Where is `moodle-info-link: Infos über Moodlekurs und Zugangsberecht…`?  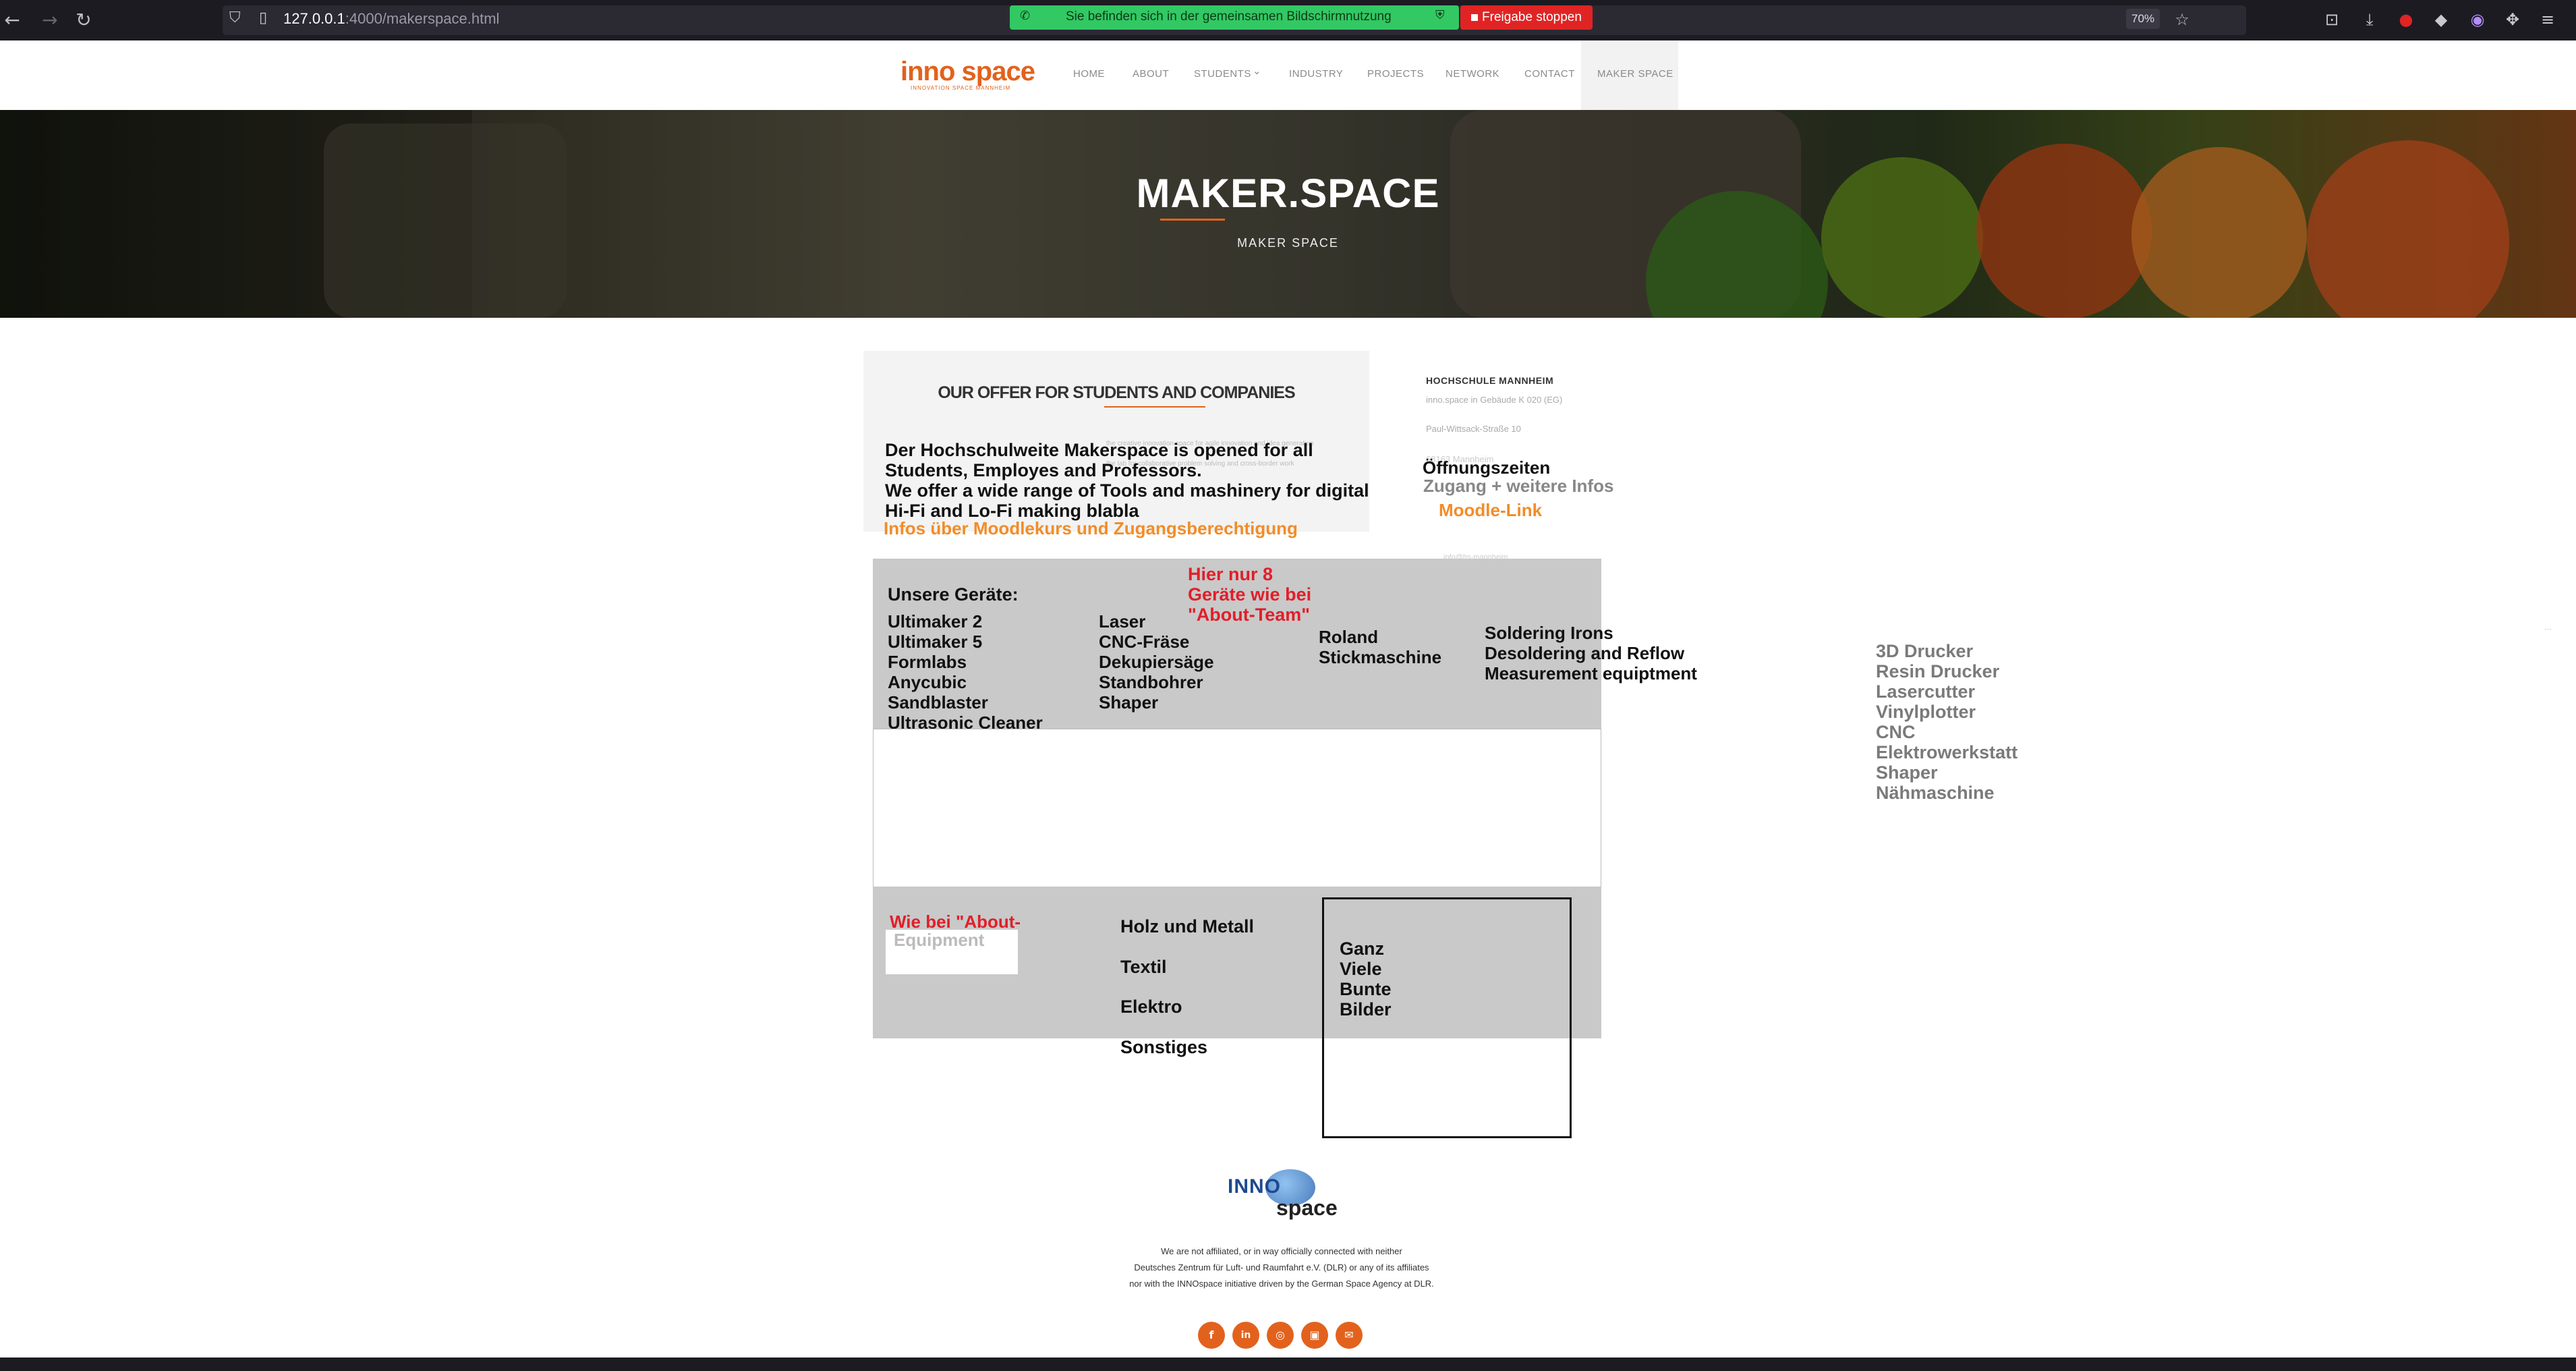 moodle-info-link: Infos über Moodlekurs und Zugangsberecht… is located at coordinates (1091, 528).